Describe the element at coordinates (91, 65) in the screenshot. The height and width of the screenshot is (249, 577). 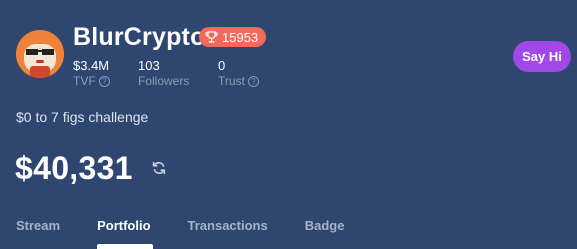
I see `tvf-value: $3.4M` at that location.